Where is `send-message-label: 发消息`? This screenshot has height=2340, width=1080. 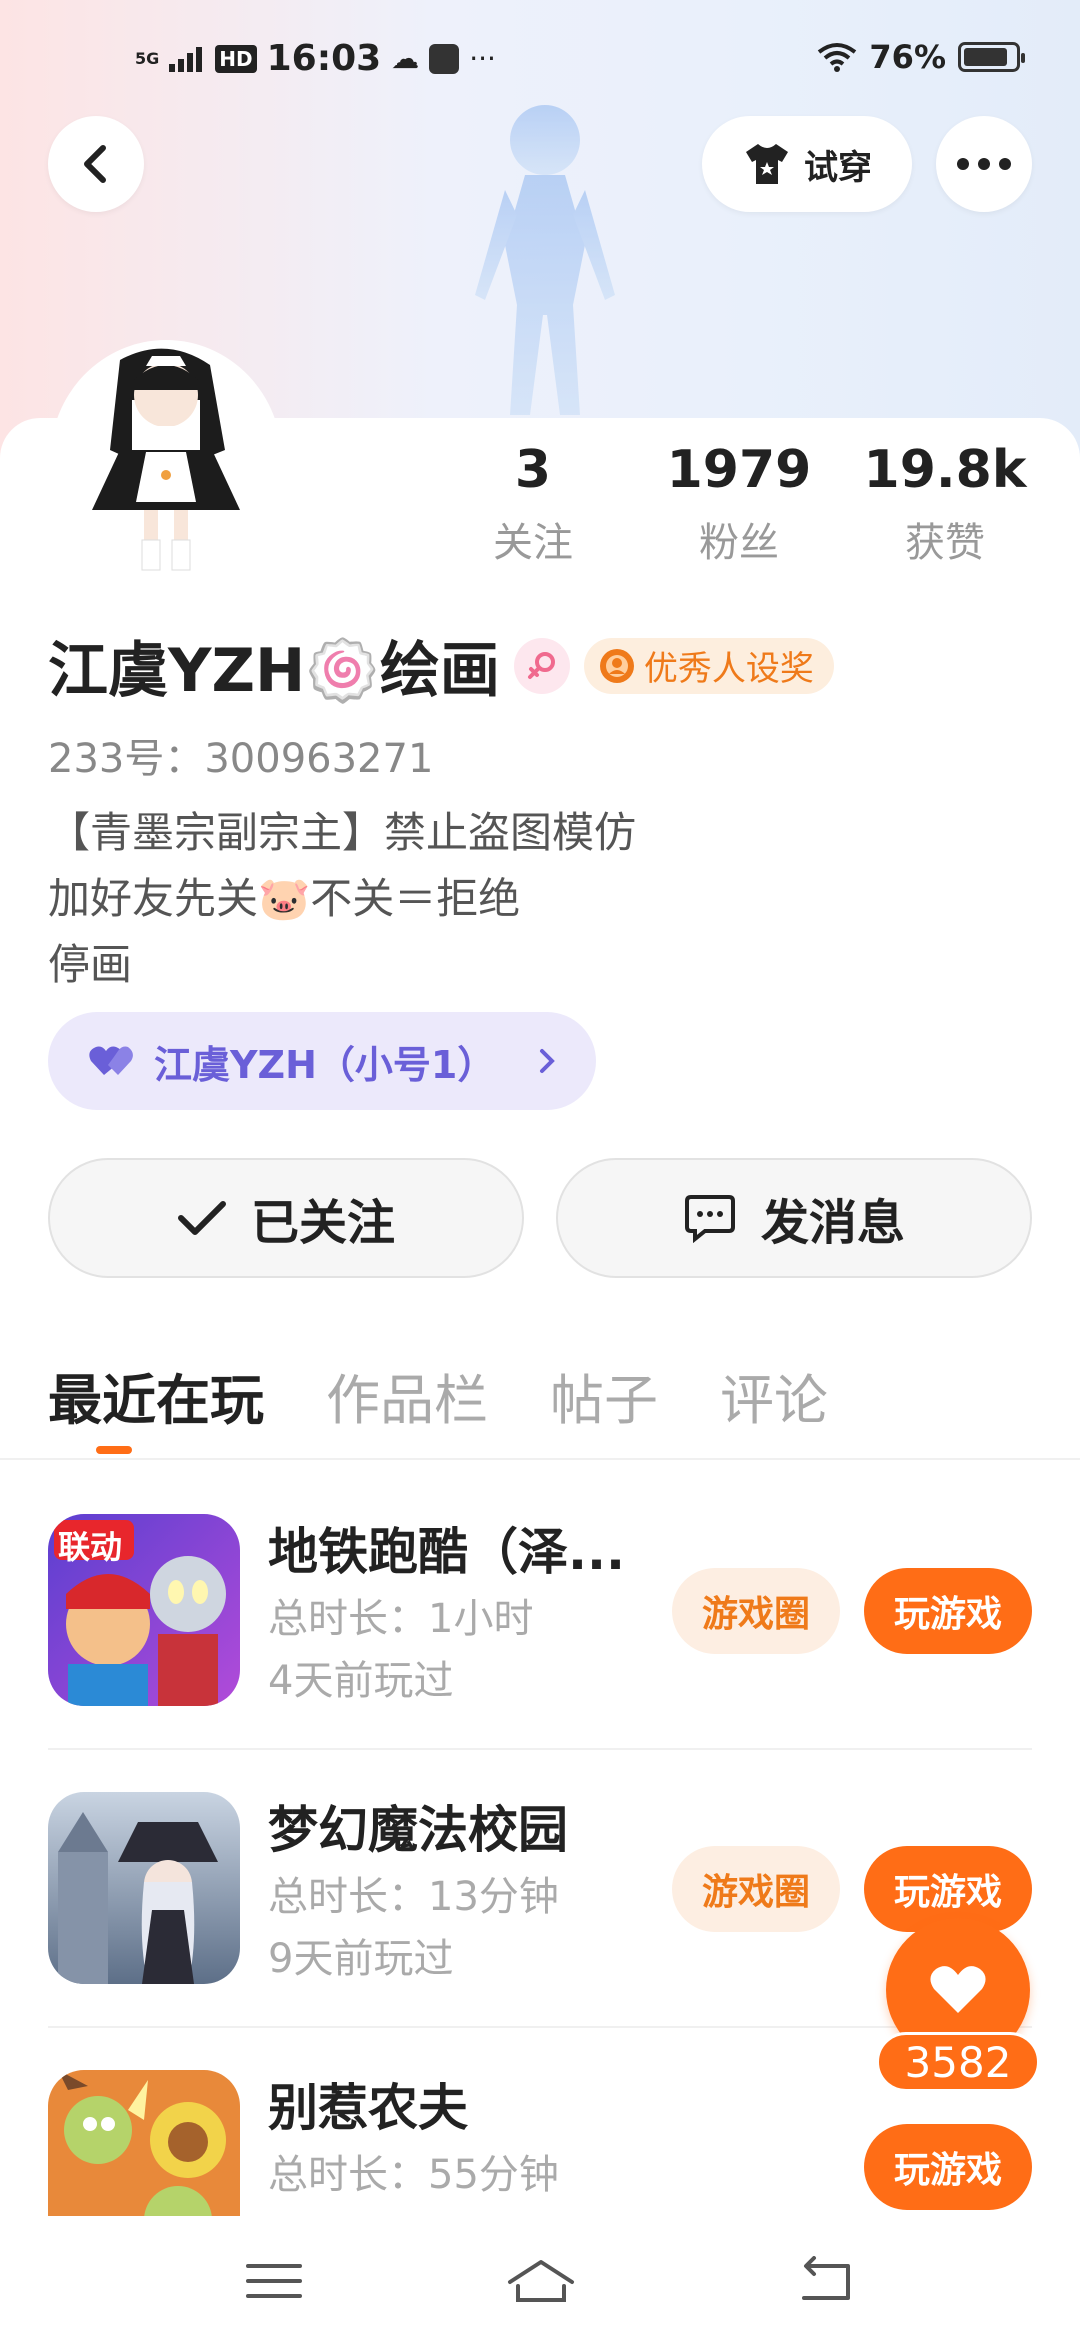
send-message-label: 发消息 is located at coordinates (832, 1223).